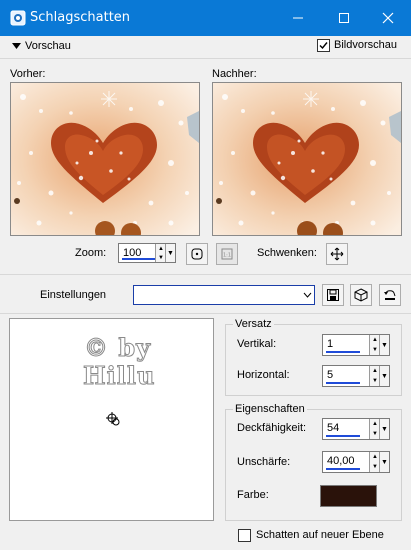 The height and width of the screenshot is (550, 411). I want to click on zoom-label: Zoom:, so click(91, 253).